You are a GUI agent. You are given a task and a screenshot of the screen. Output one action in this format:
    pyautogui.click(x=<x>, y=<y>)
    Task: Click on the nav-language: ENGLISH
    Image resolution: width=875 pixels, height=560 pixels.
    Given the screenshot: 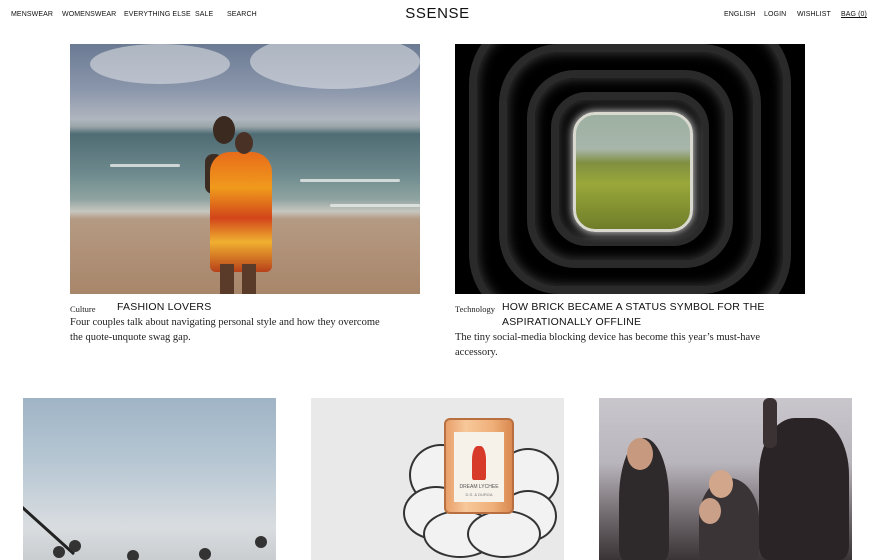 What is the action you would take?
    pyautogui.click(x=739, y=14)
    